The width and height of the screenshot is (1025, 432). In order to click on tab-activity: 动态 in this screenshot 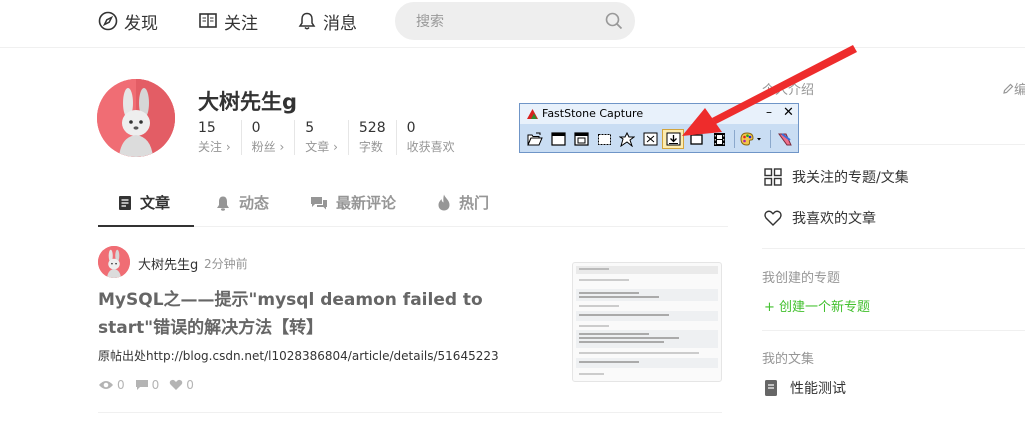, I will do `click(242, 202)`.